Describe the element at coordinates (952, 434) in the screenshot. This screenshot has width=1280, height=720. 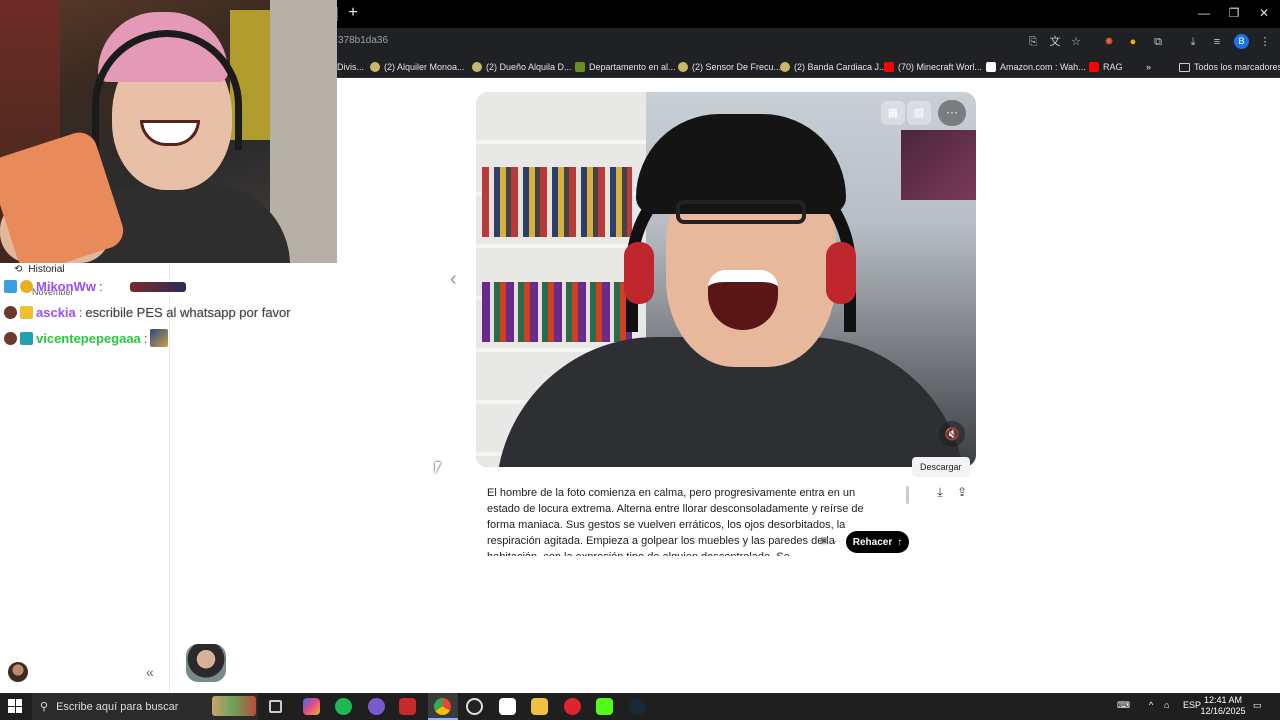
I see `mute-icon: 🔇` at that location.